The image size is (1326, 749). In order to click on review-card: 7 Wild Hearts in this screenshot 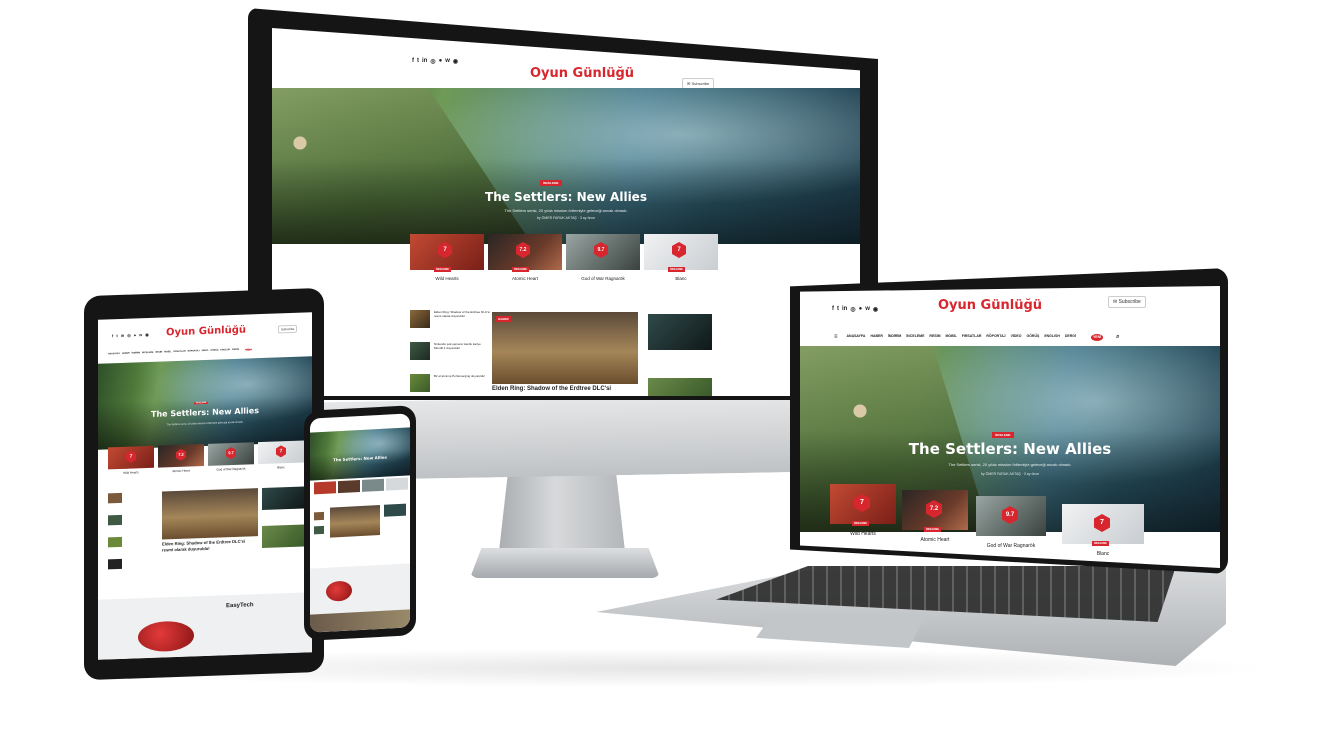, I will do `click(131, 461)`.